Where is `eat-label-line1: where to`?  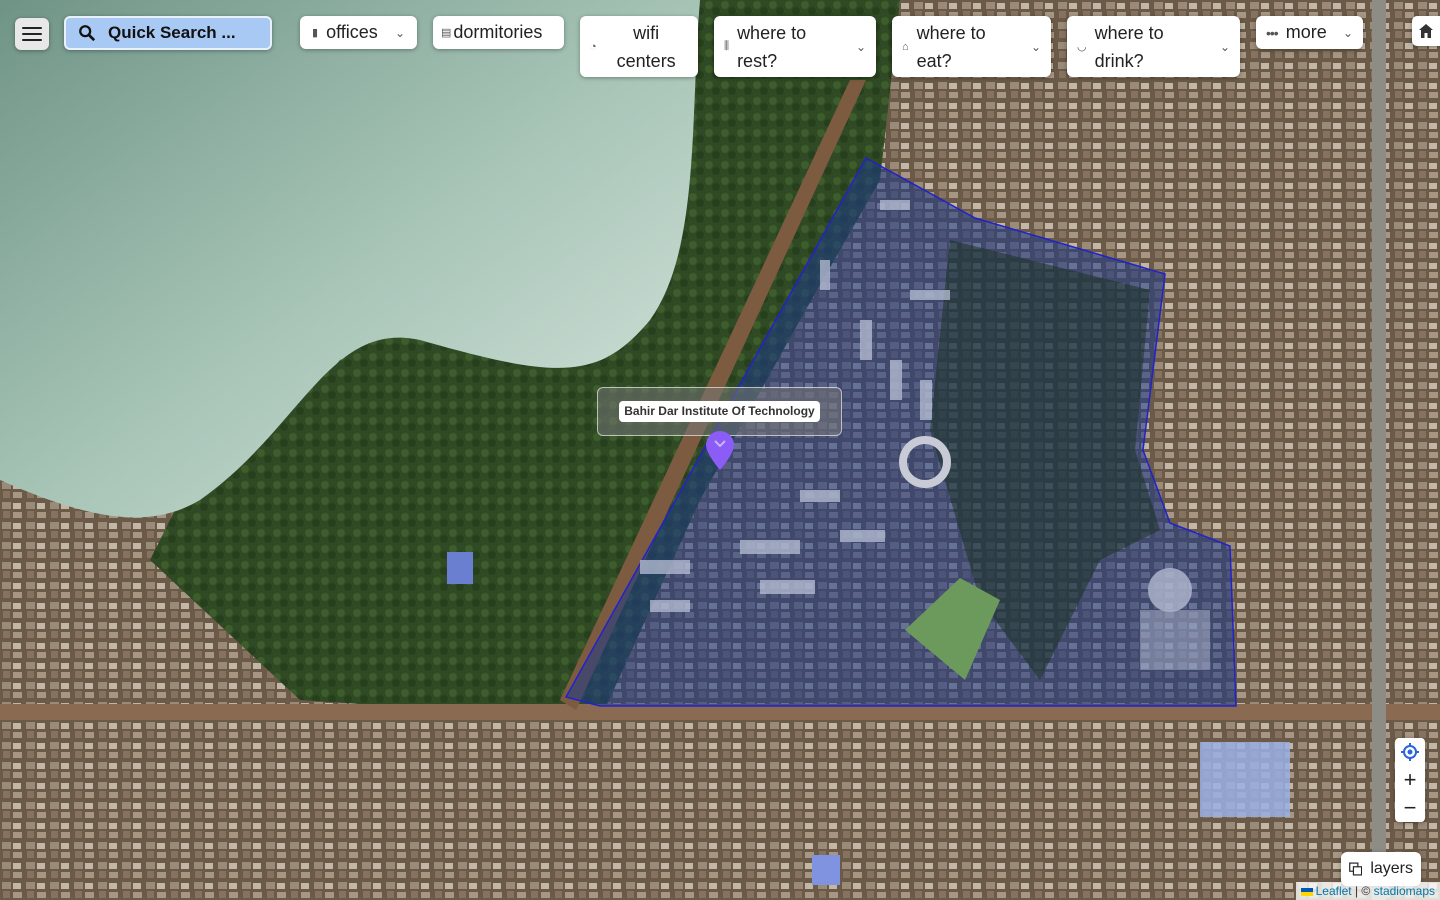 eat-label-line1: where to is located at coordinates (951, 32).